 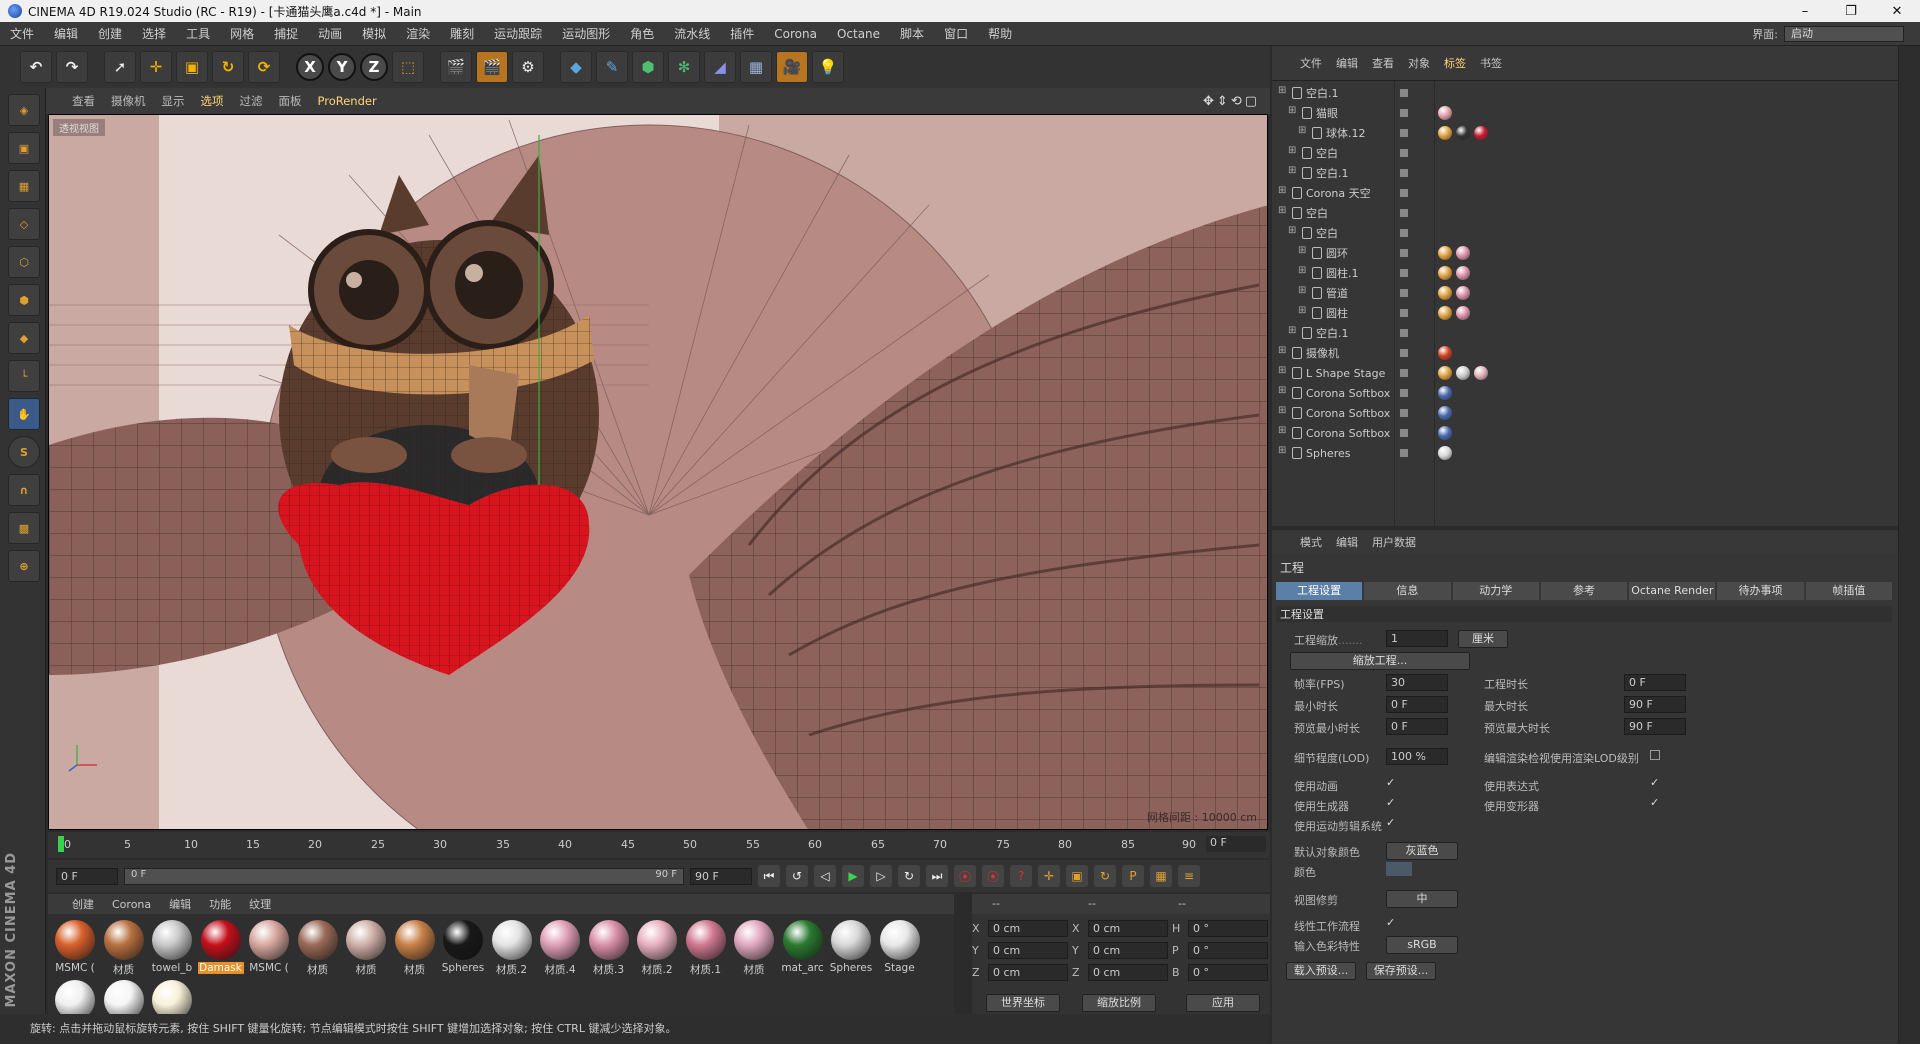 I want to click on object-row: ⊞ Corona Softbox, so click(x=1586, y=413).